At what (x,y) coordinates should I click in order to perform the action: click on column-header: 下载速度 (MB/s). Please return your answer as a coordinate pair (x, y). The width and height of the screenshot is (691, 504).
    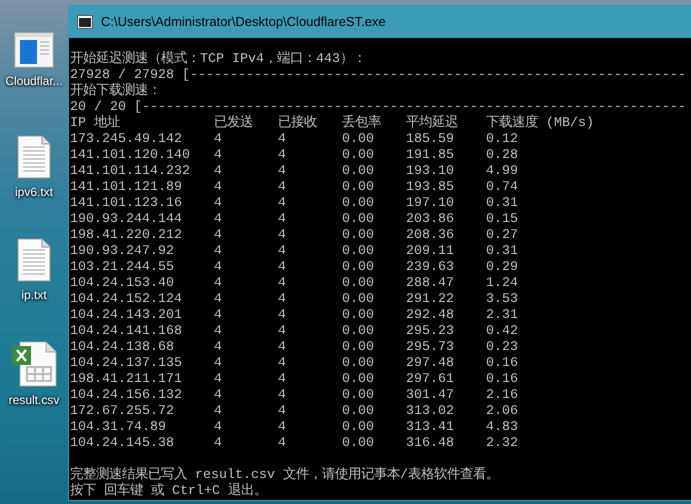
    Looking at the image, I should click on (540, 124).